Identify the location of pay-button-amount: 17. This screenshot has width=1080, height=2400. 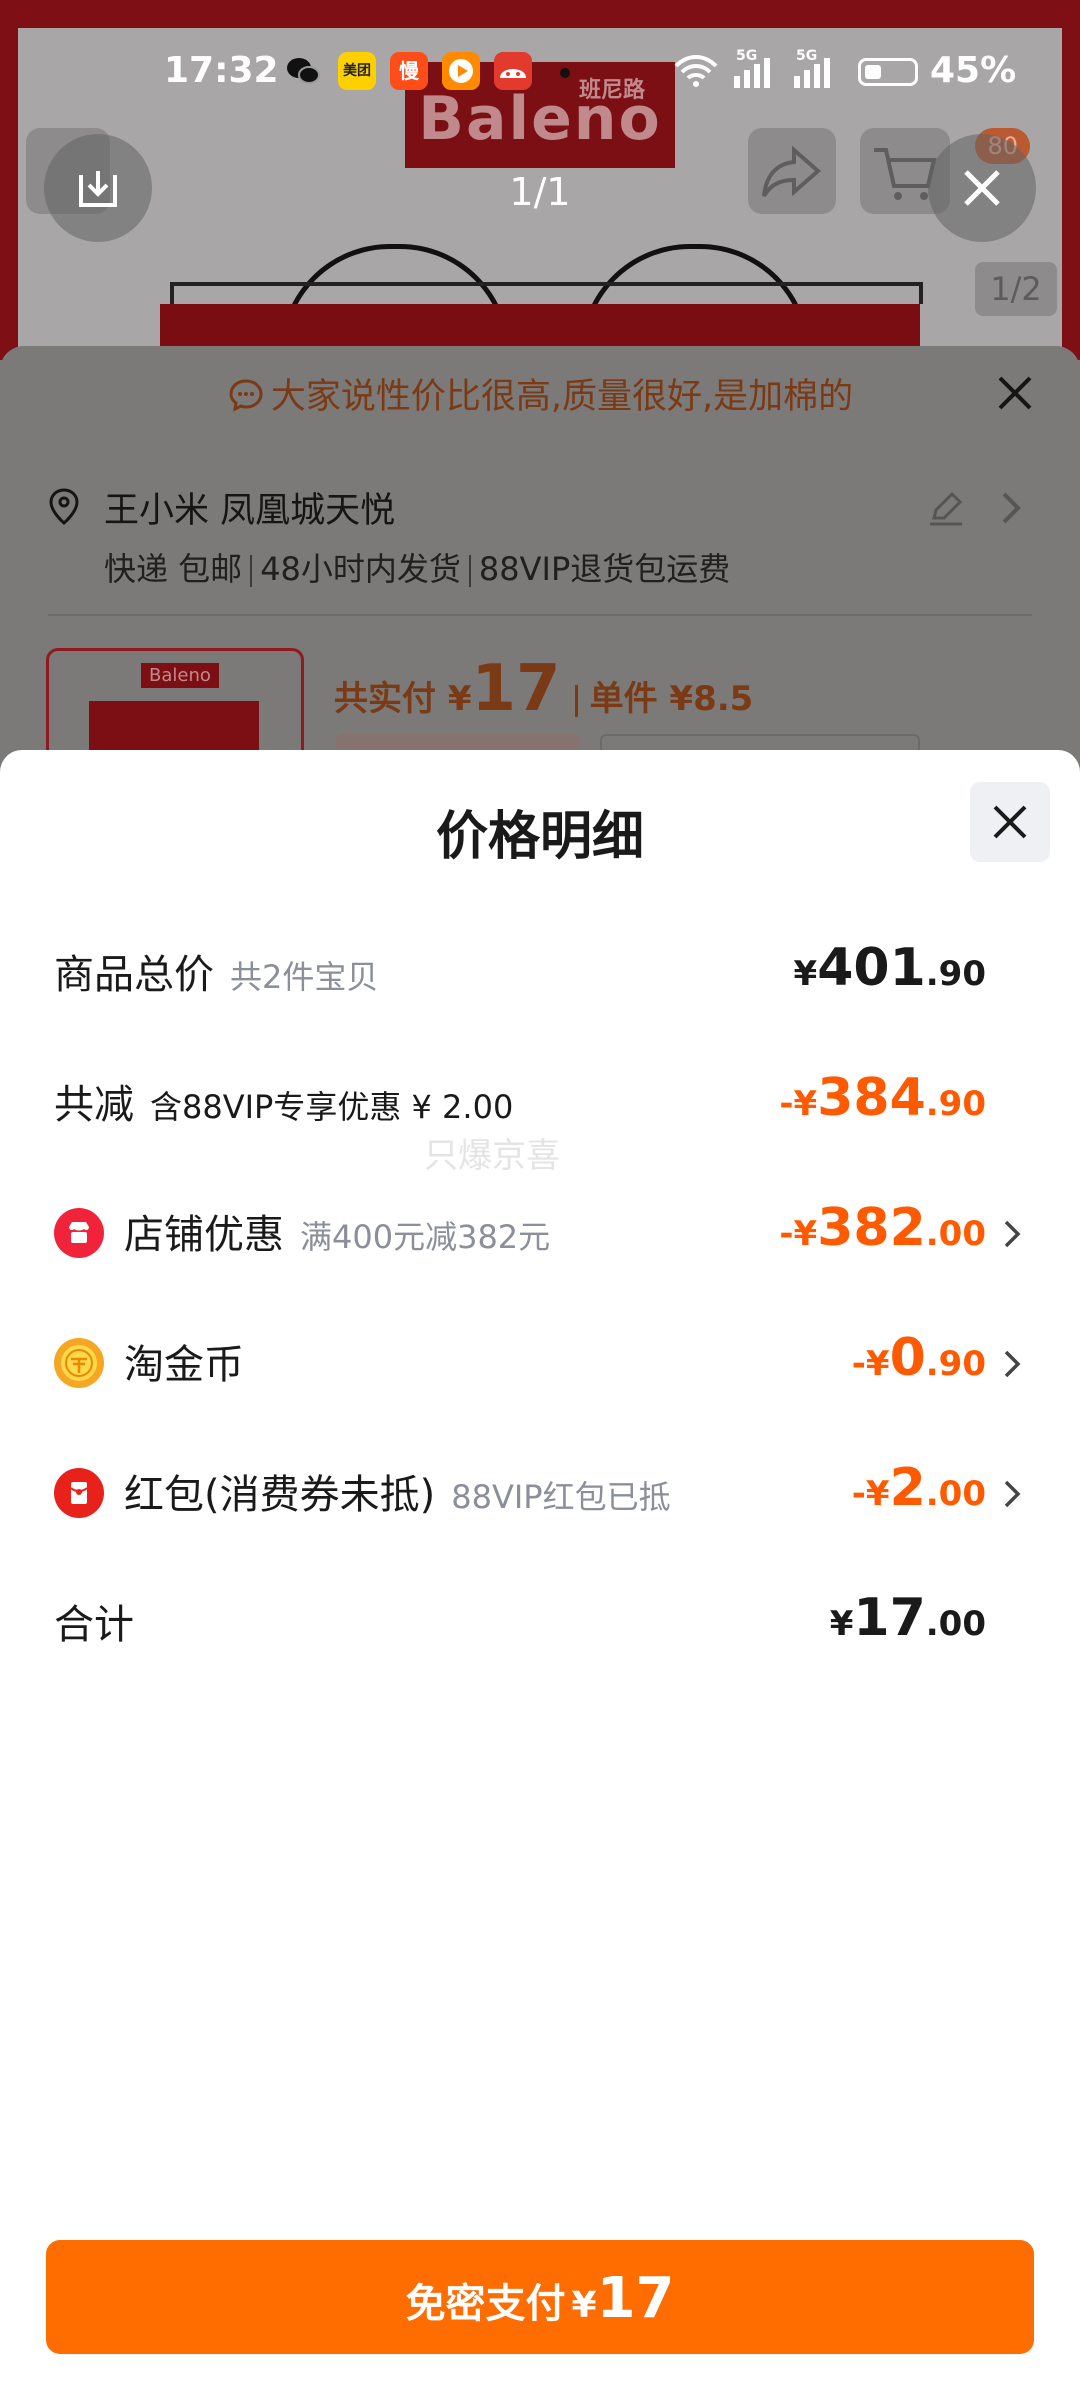
(635, 2298).